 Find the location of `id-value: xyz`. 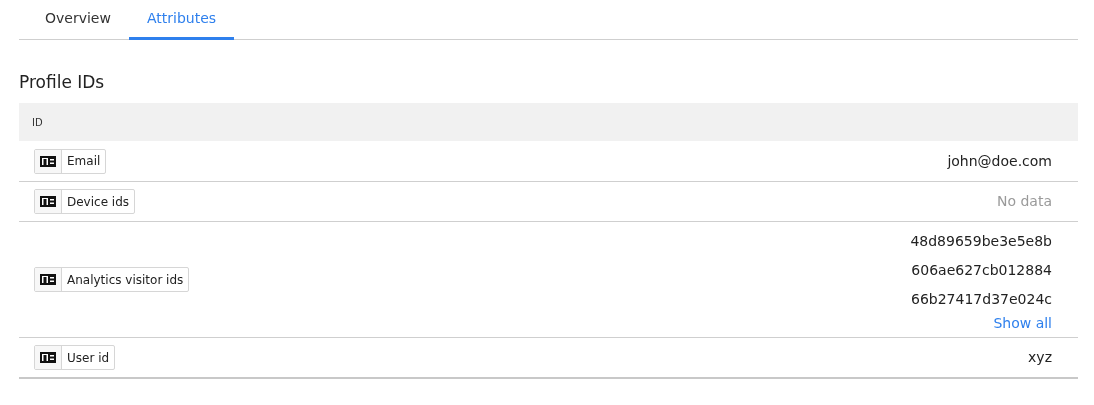

id-value: xyz is located at coordinates (1040, 357).